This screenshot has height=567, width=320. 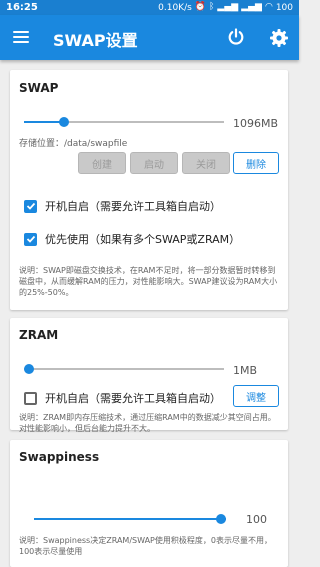 What do you see at coordinates (133, 206) in the screenshot?
I see `swap-autostart-label: 开机自启（需要允许工具箱自启动）` at bounding box center [133, 206].